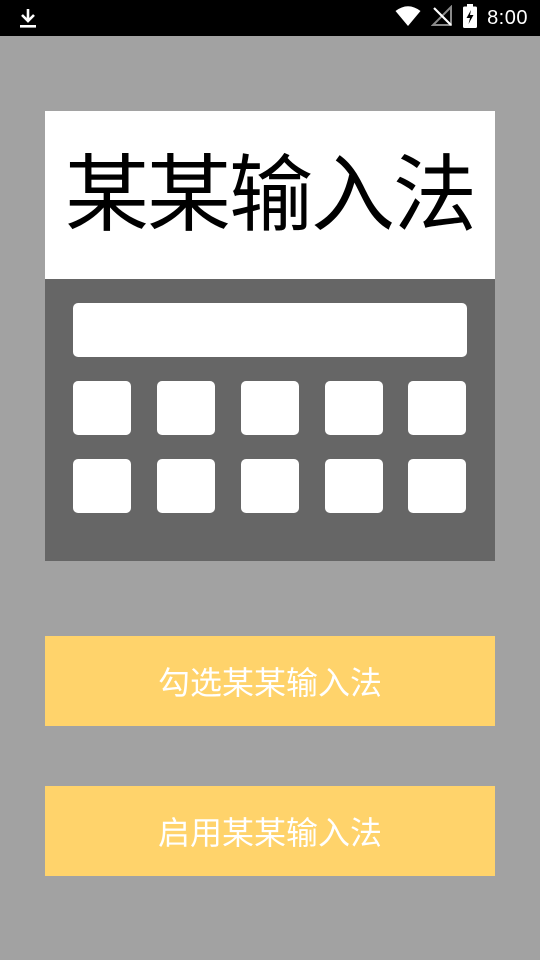 This screenshot has width=540, height=960. I want to click on download-icon, so click(28, 18).